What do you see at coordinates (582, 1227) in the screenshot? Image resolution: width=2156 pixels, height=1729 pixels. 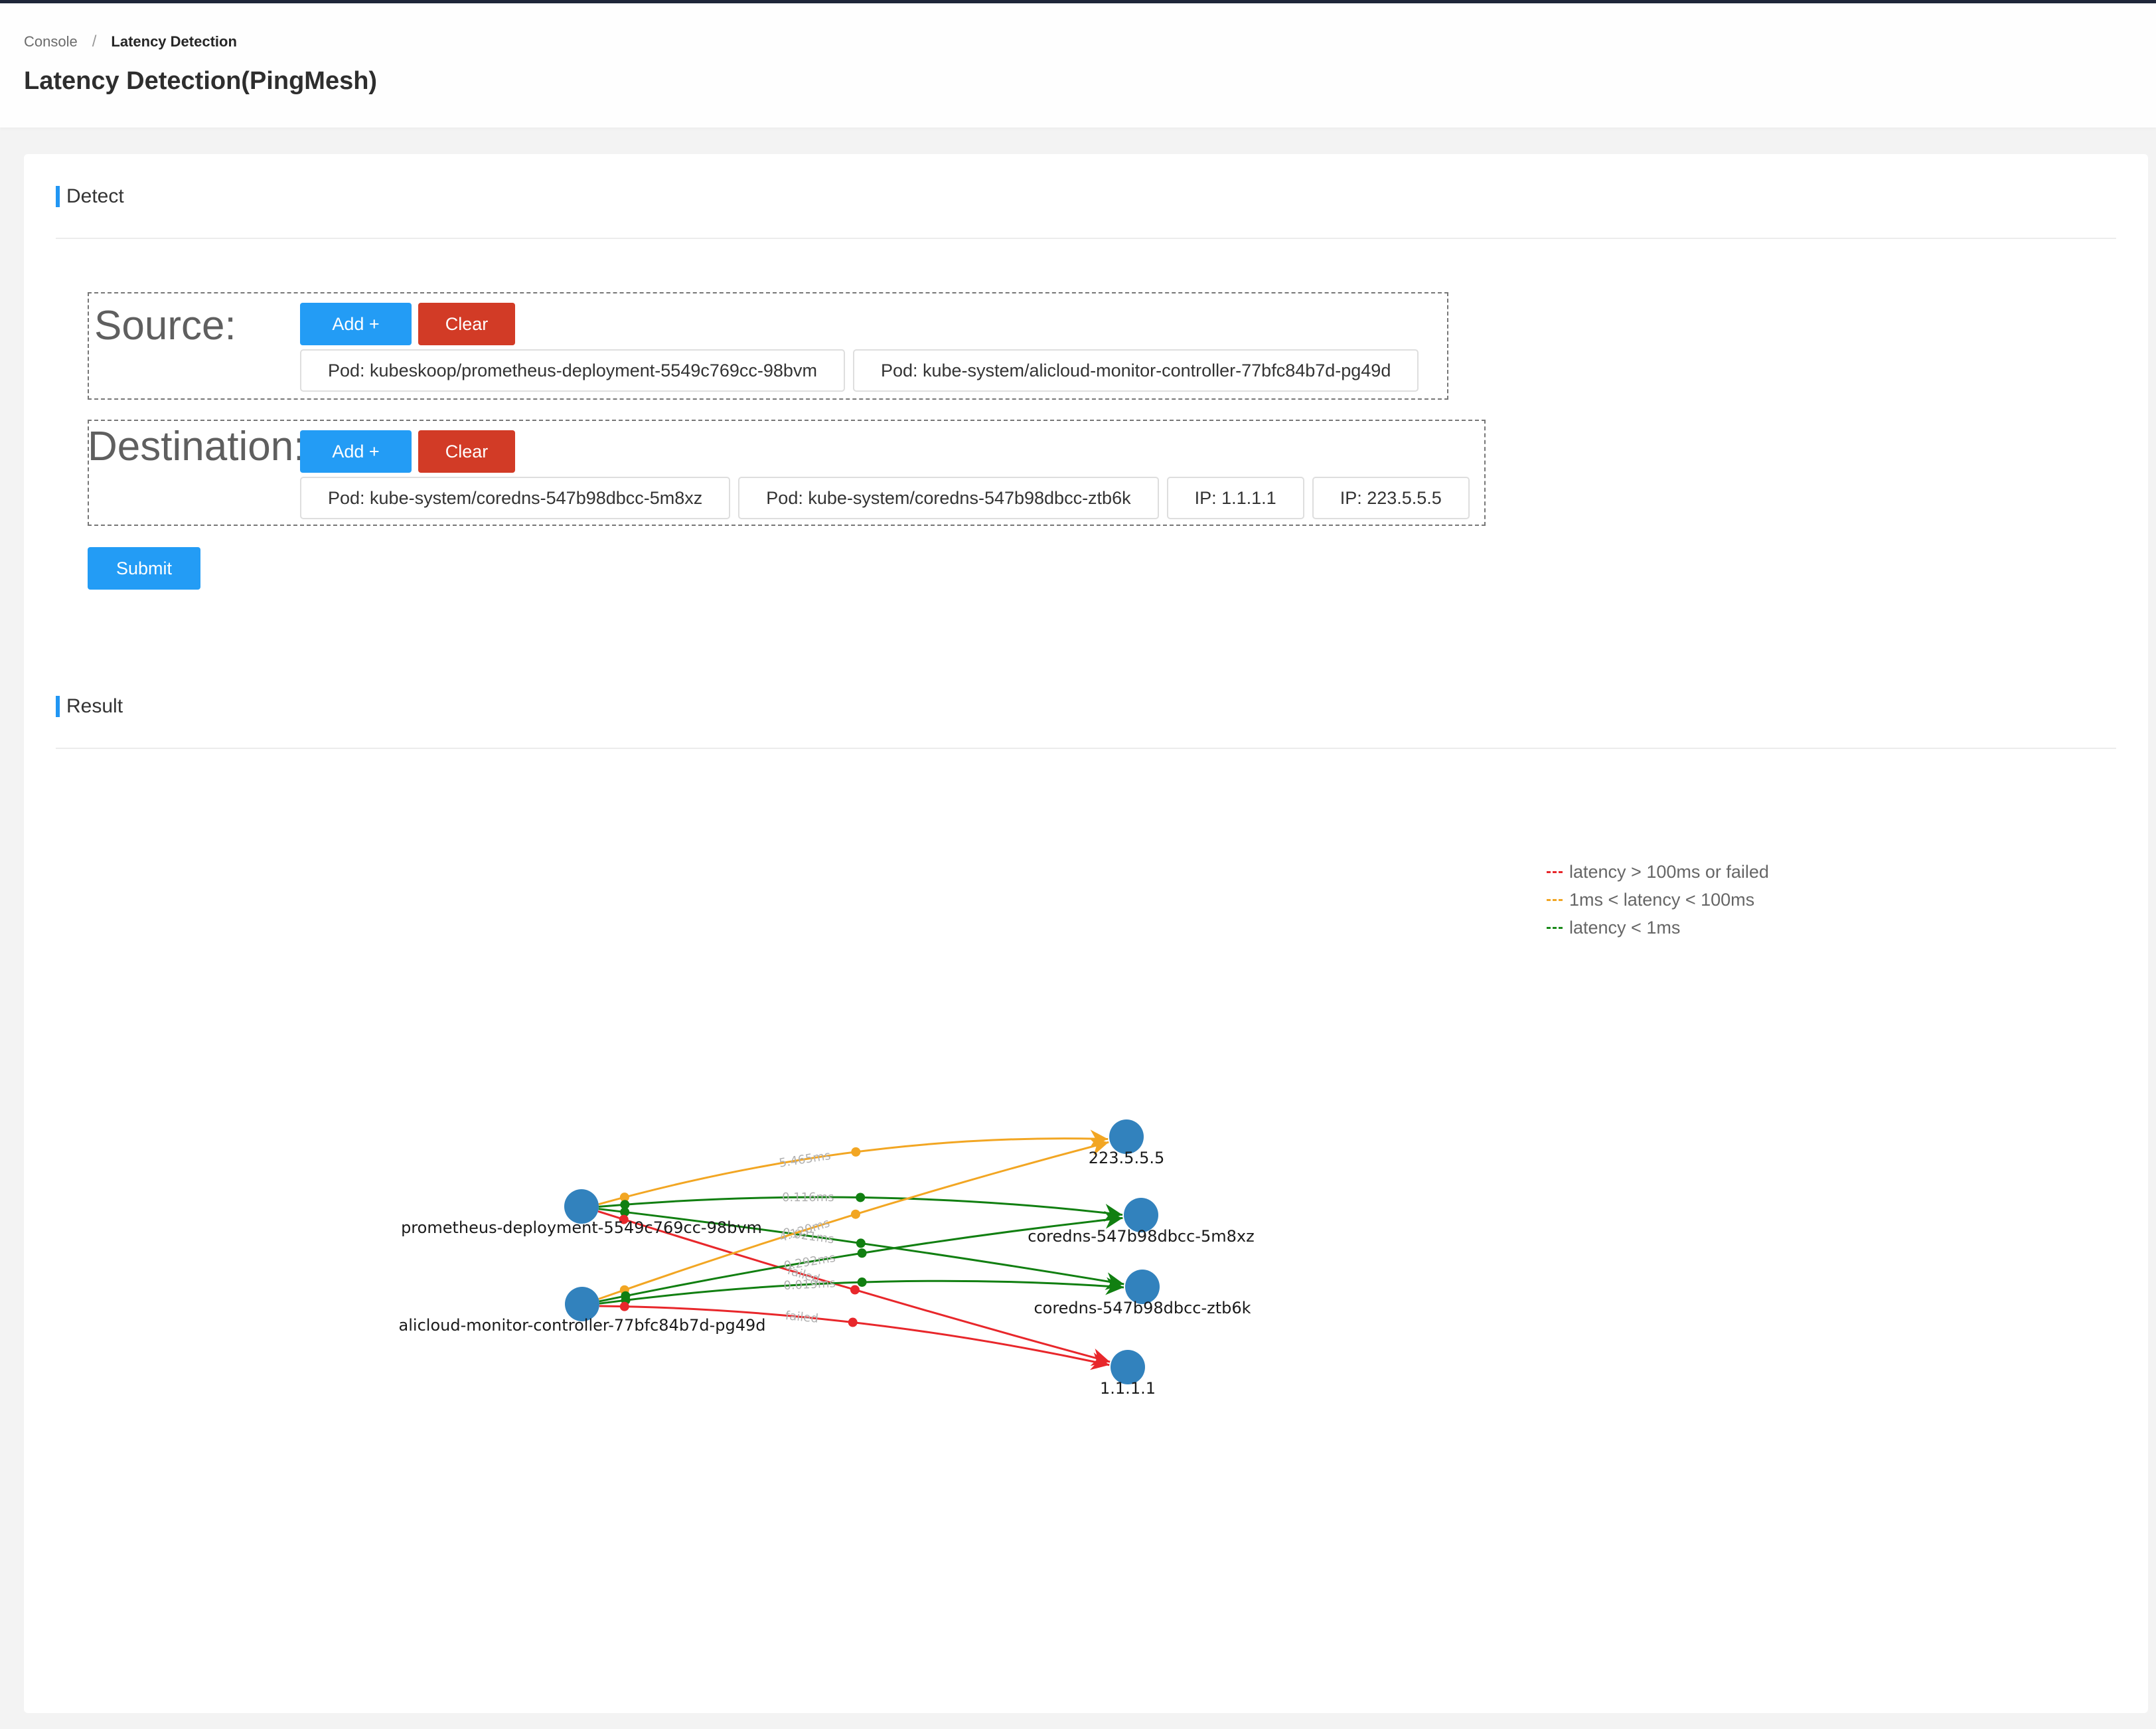 I see `node-label: prometheus-deployment-5549c769cc-98bvm` at bounding box center [582, 1227].